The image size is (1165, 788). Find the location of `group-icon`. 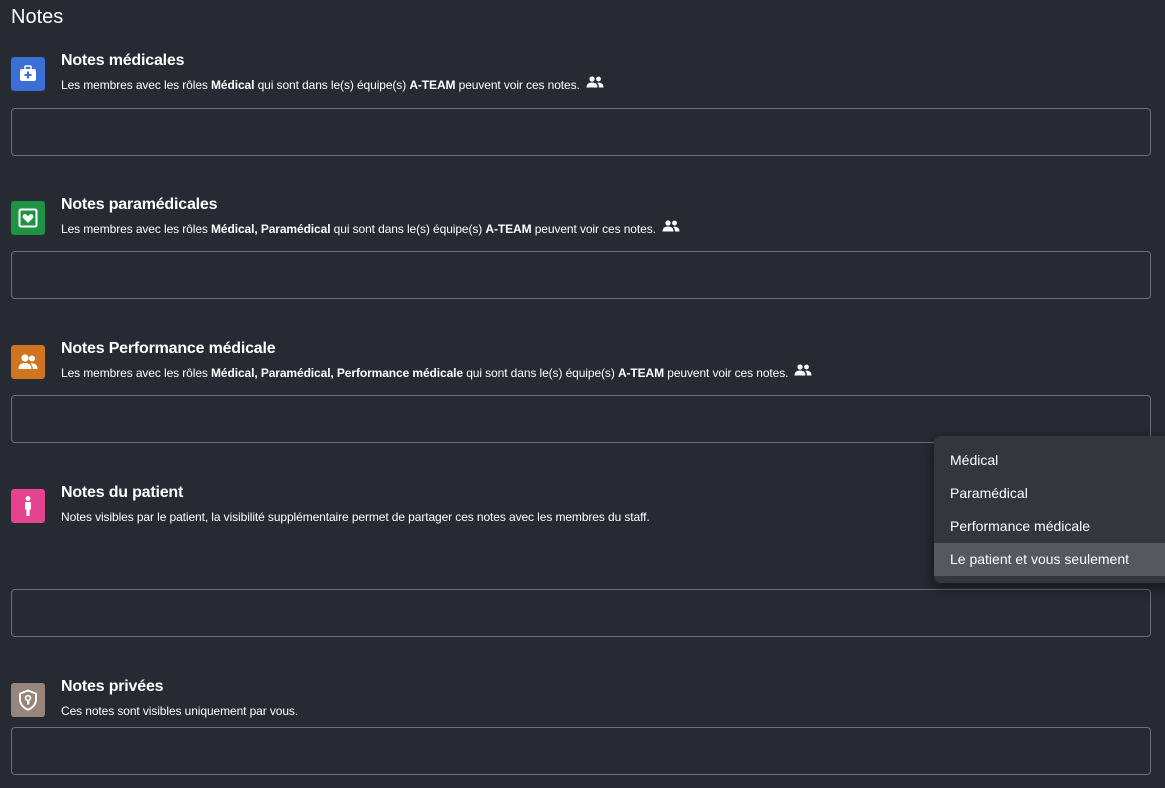

group-icon is located at coordinates (28, 362).